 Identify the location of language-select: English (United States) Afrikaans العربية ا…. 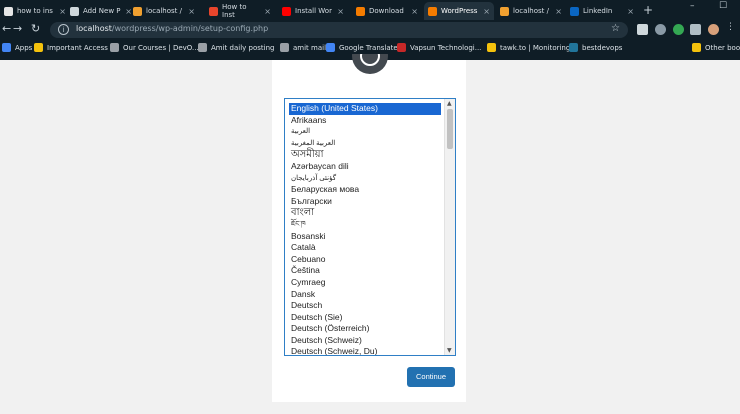
(370, 227).